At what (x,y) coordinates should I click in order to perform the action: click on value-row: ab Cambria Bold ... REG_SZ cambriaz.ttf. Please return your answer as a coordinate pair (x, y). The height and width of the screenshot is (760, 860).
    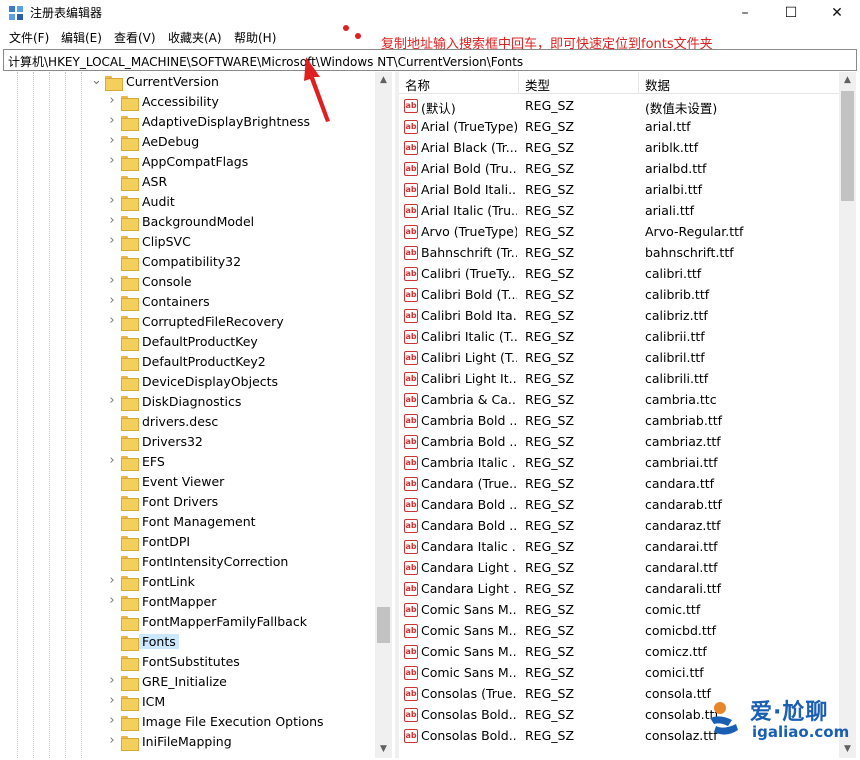
    Looking at the image, I should click on (619, 442).